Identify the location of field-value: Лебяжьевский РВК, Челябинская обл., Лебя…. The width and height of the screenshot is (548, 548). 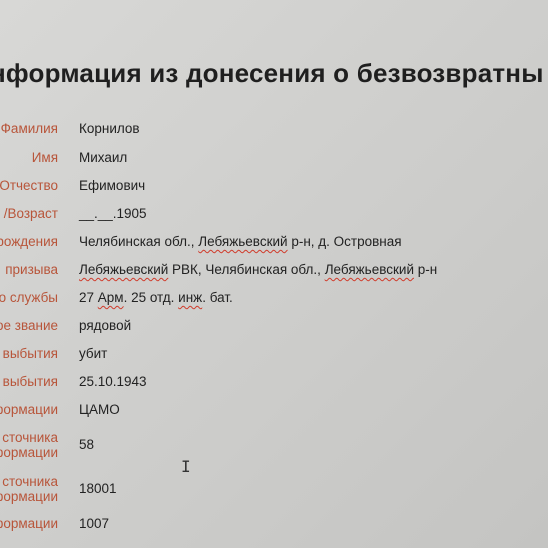
(258, 269).